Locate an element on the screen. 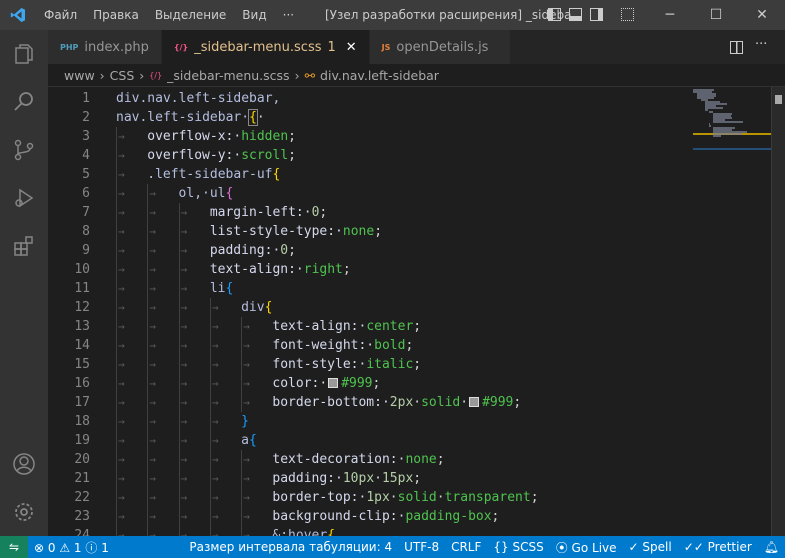 Image resolution: width=785 pixels, height=558 pixels. toggle-panel-icon is located at coordinates (575, 14).